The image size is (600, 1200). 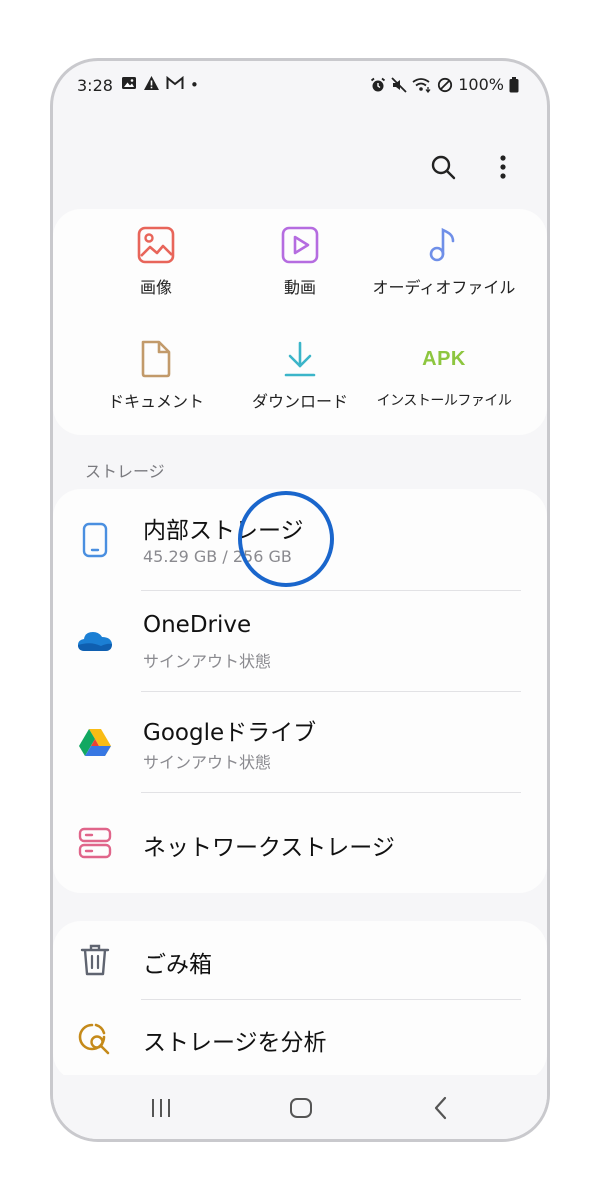 I want to click on category-label: ダウンロード, so click(x=299, y=401).